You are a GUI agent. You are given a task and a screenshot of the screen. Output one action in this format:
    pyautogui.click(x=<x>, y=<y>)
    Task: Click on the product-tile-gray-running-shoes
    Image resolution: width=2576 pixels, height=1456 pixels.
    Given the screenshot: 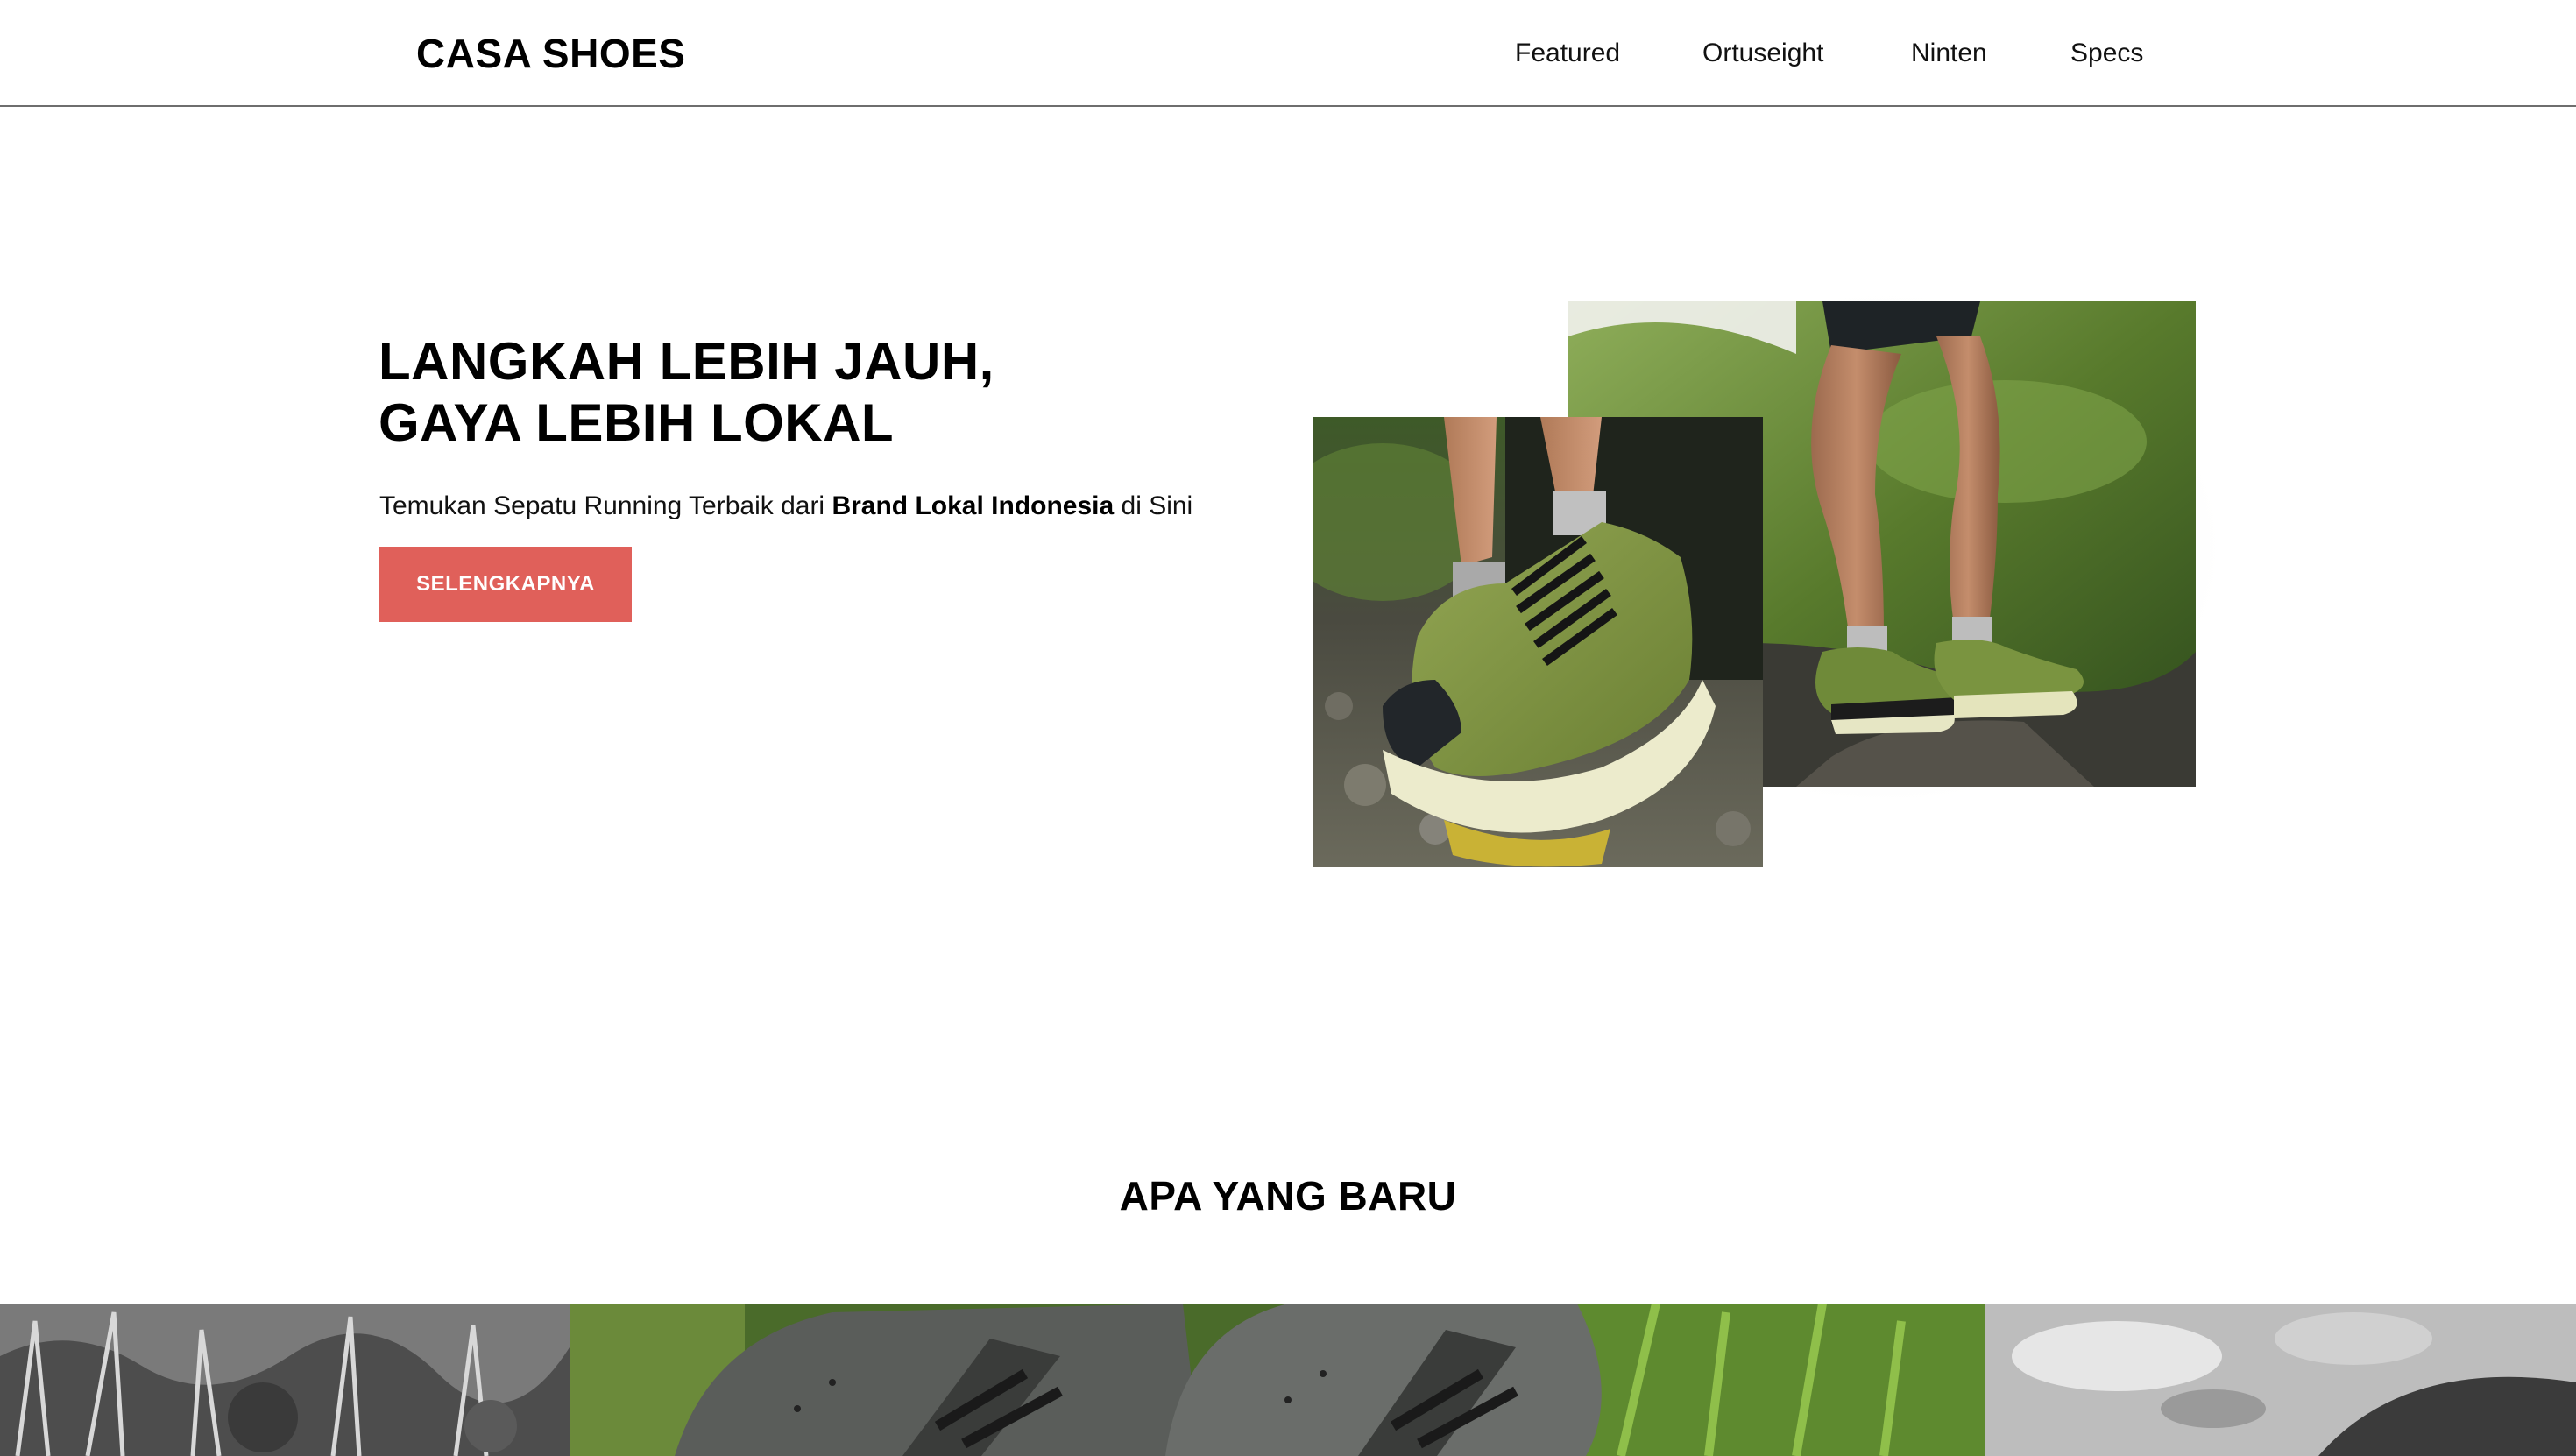 What is the action you would take?
    pyautogui.click(x=1277, y=1380)
    